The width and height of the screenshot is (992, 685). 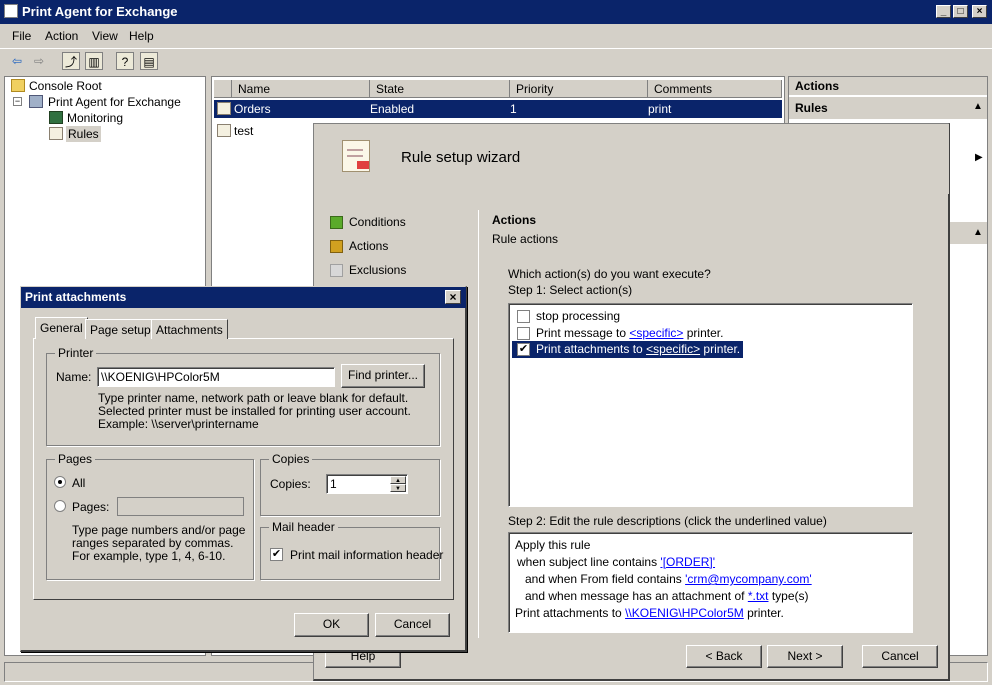 What do you see at coordinates (496, 60) in the screenshot?
I see `toolbar: ⇦ ⇨ ⤴ ▥ ? ▤` at bounding box center [496, 60].